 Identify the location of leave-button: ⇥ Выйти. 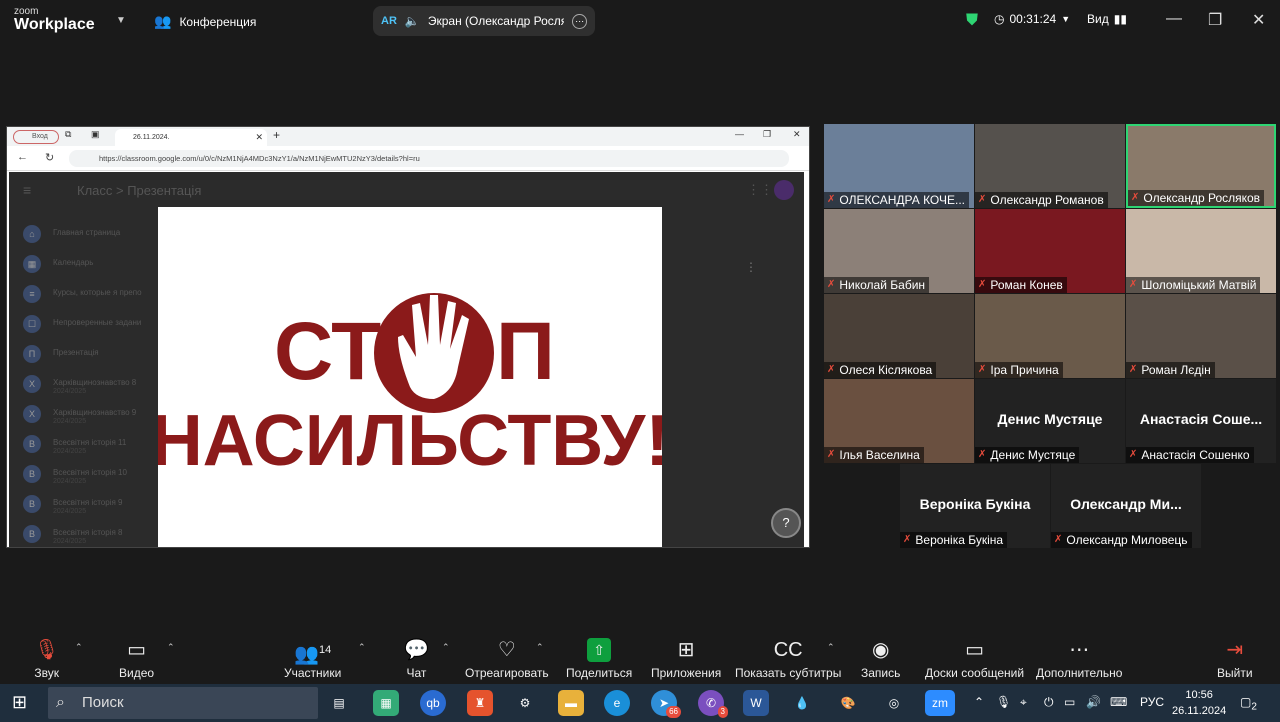
(1235, 659).